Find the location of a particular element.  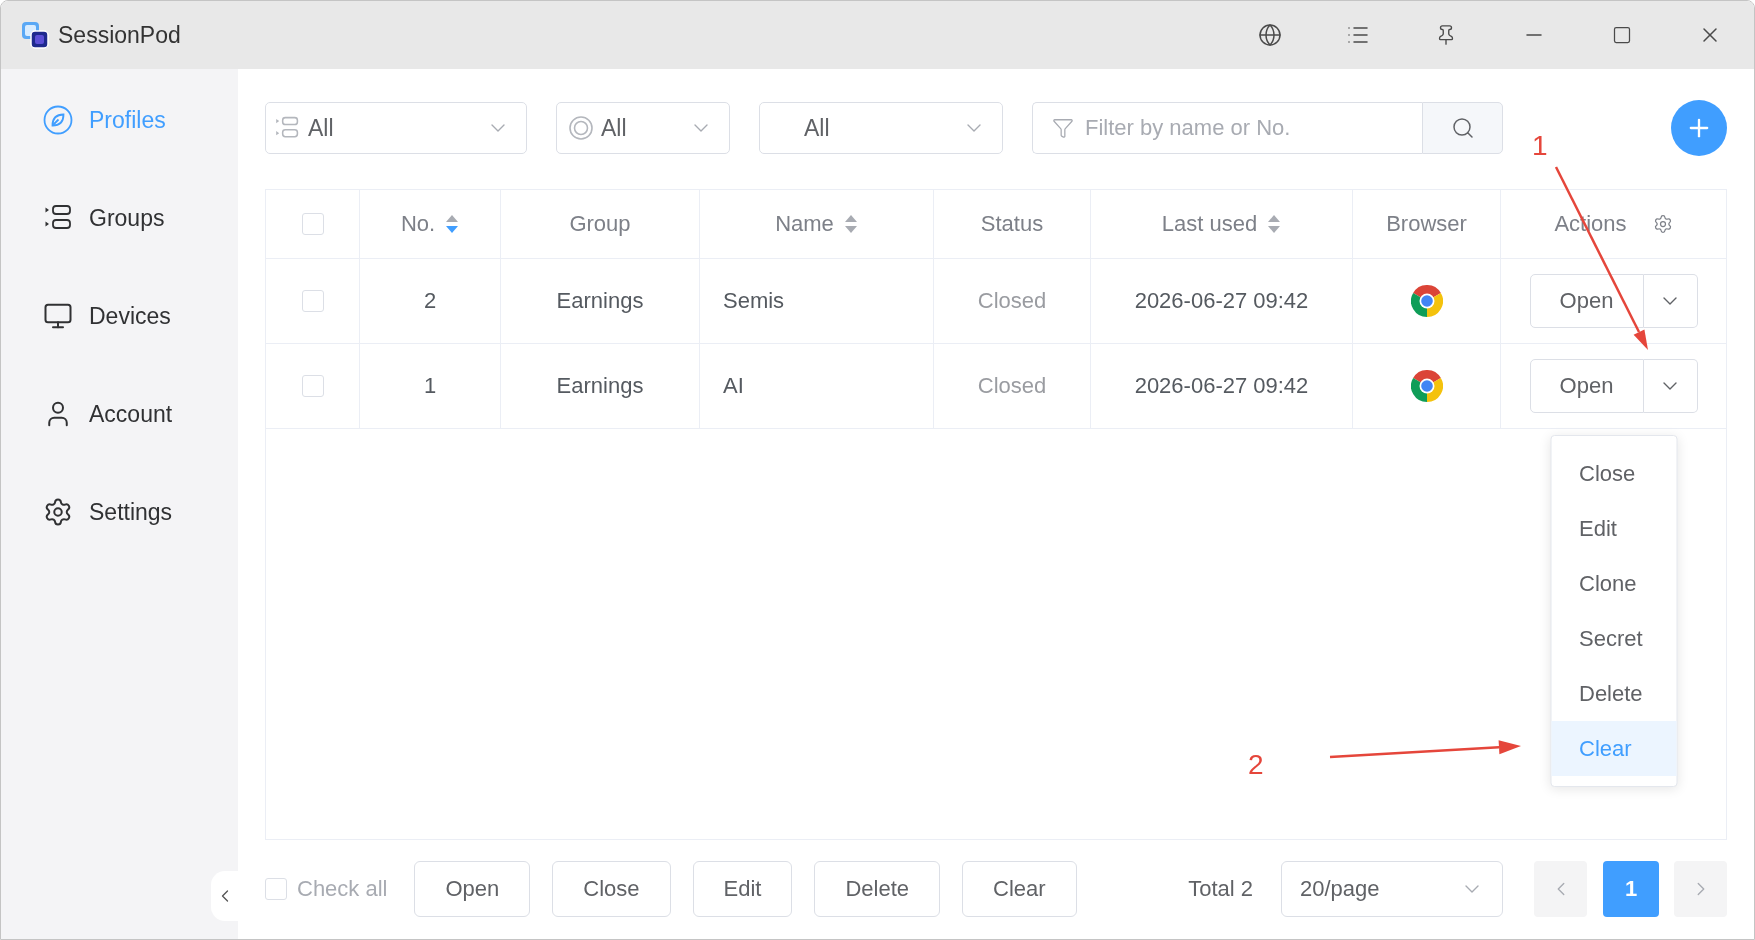

menu-item: Secret is located at coordinates (1613, 638).